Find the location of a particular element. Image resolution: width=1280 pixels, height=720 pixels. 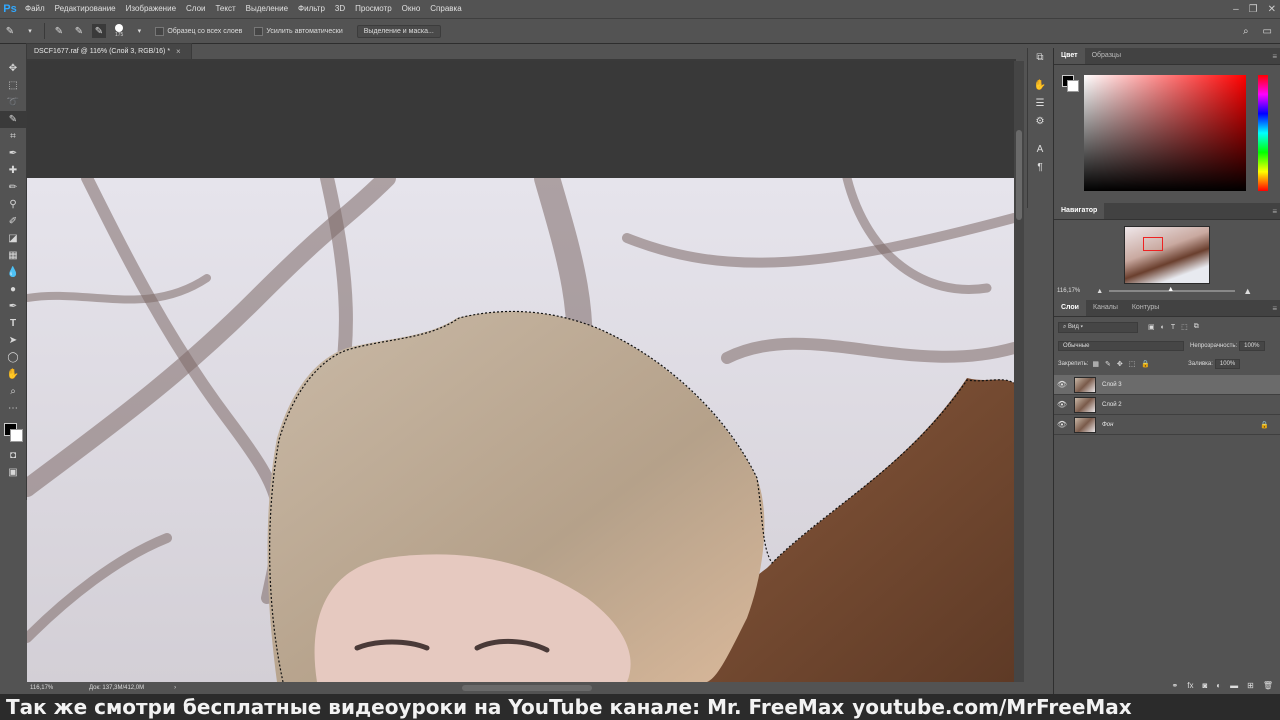

menu-help: Справка is located at coordinates (445, 9).